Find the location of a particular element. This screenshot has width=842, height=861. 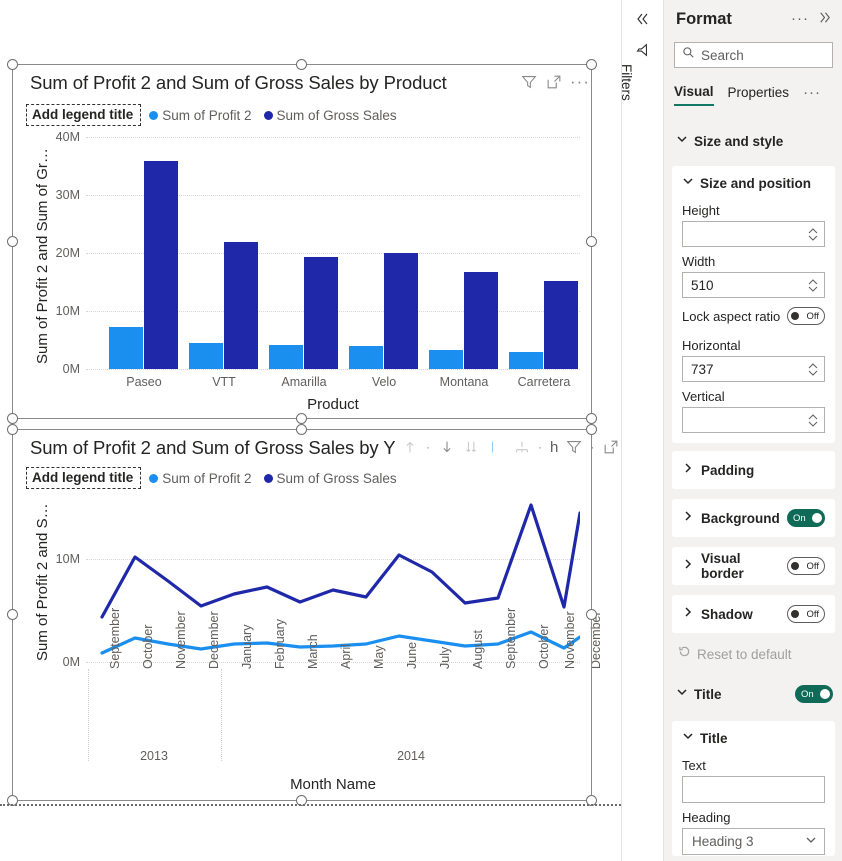

heading-select: Heading 3 is located at coordinates (753, 841).